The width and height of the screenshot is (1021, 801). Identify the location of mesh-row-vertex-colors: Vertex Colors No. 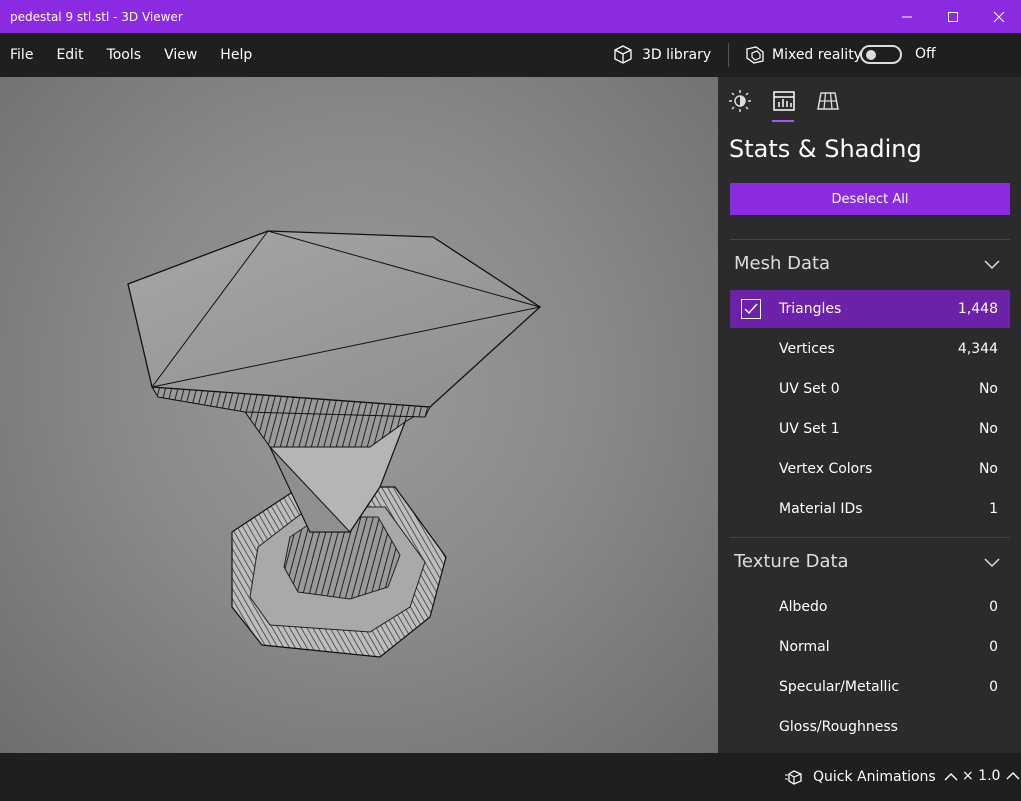
(870, 469).